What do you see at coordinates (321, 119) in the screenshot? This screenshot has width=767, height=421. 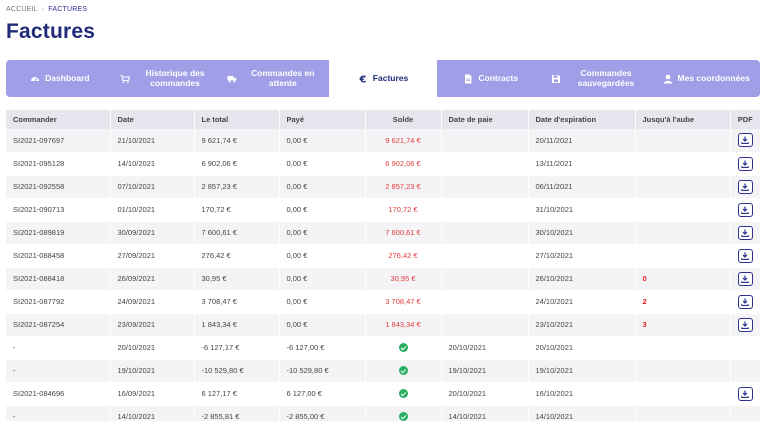 I see `column-header-paye: Payé` at bounding box center [321, 119].